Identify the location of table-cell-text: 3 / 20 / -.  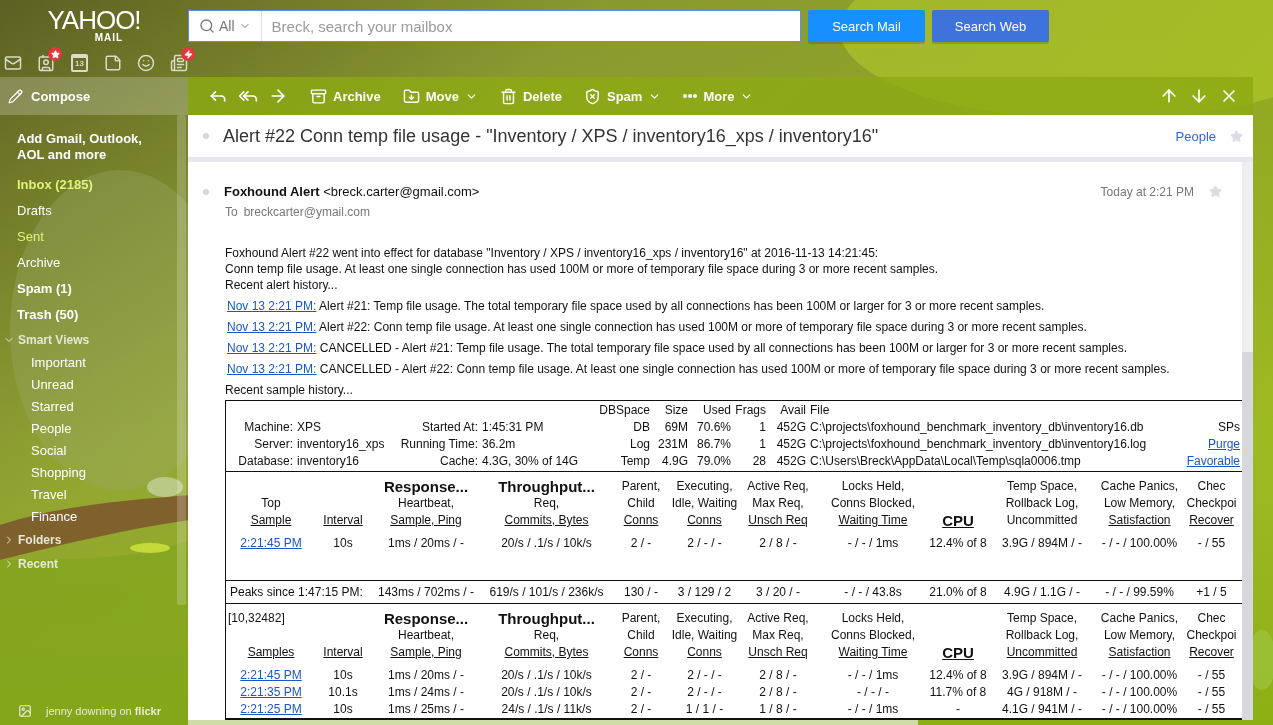
(778, 592).